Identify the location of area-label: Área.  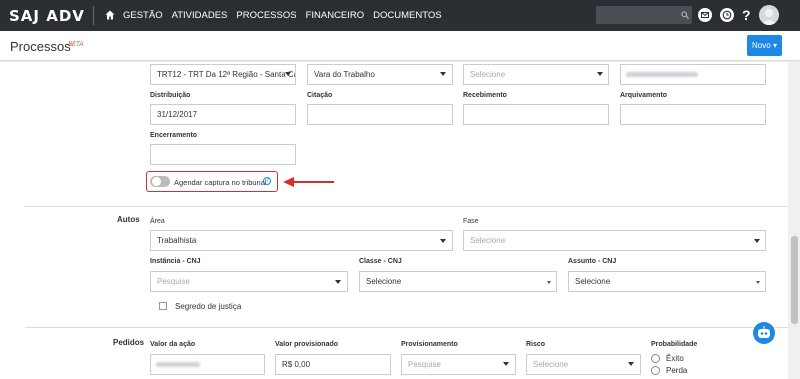
(157, 221).